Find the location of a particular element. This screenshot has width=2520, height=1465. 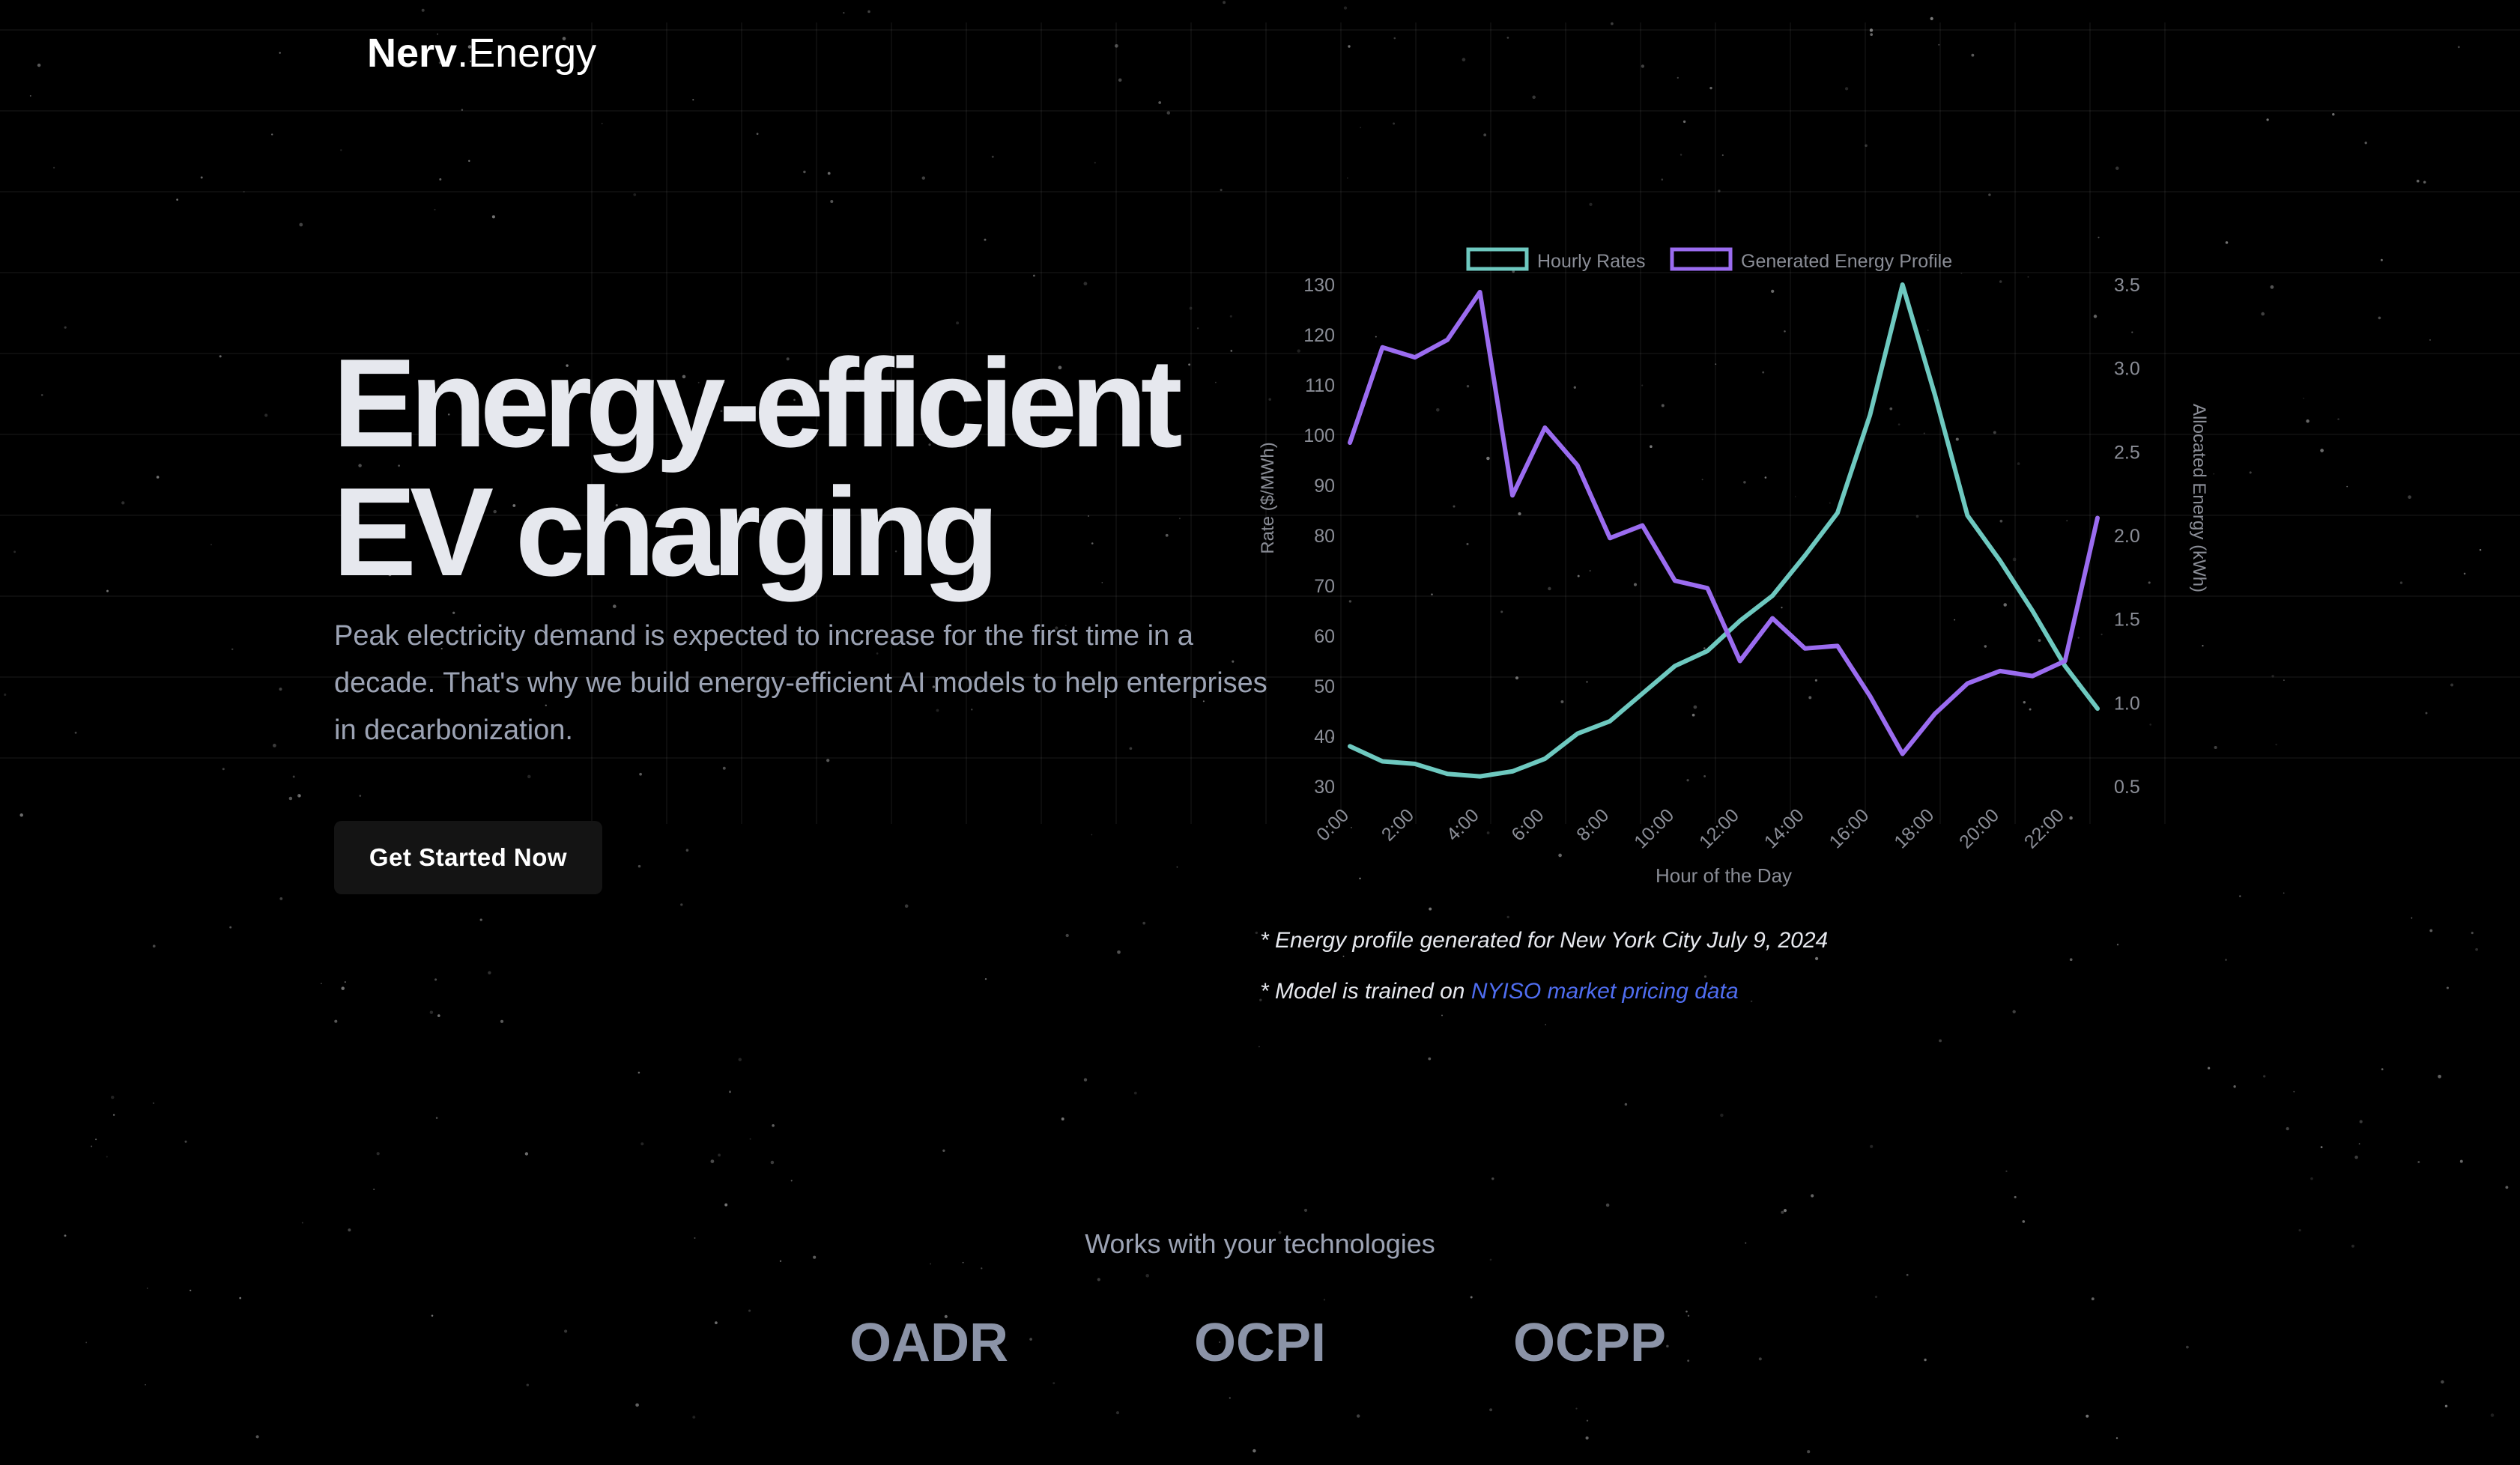

y-tick-label-left: 90 is located at coordinates (1324, 486).